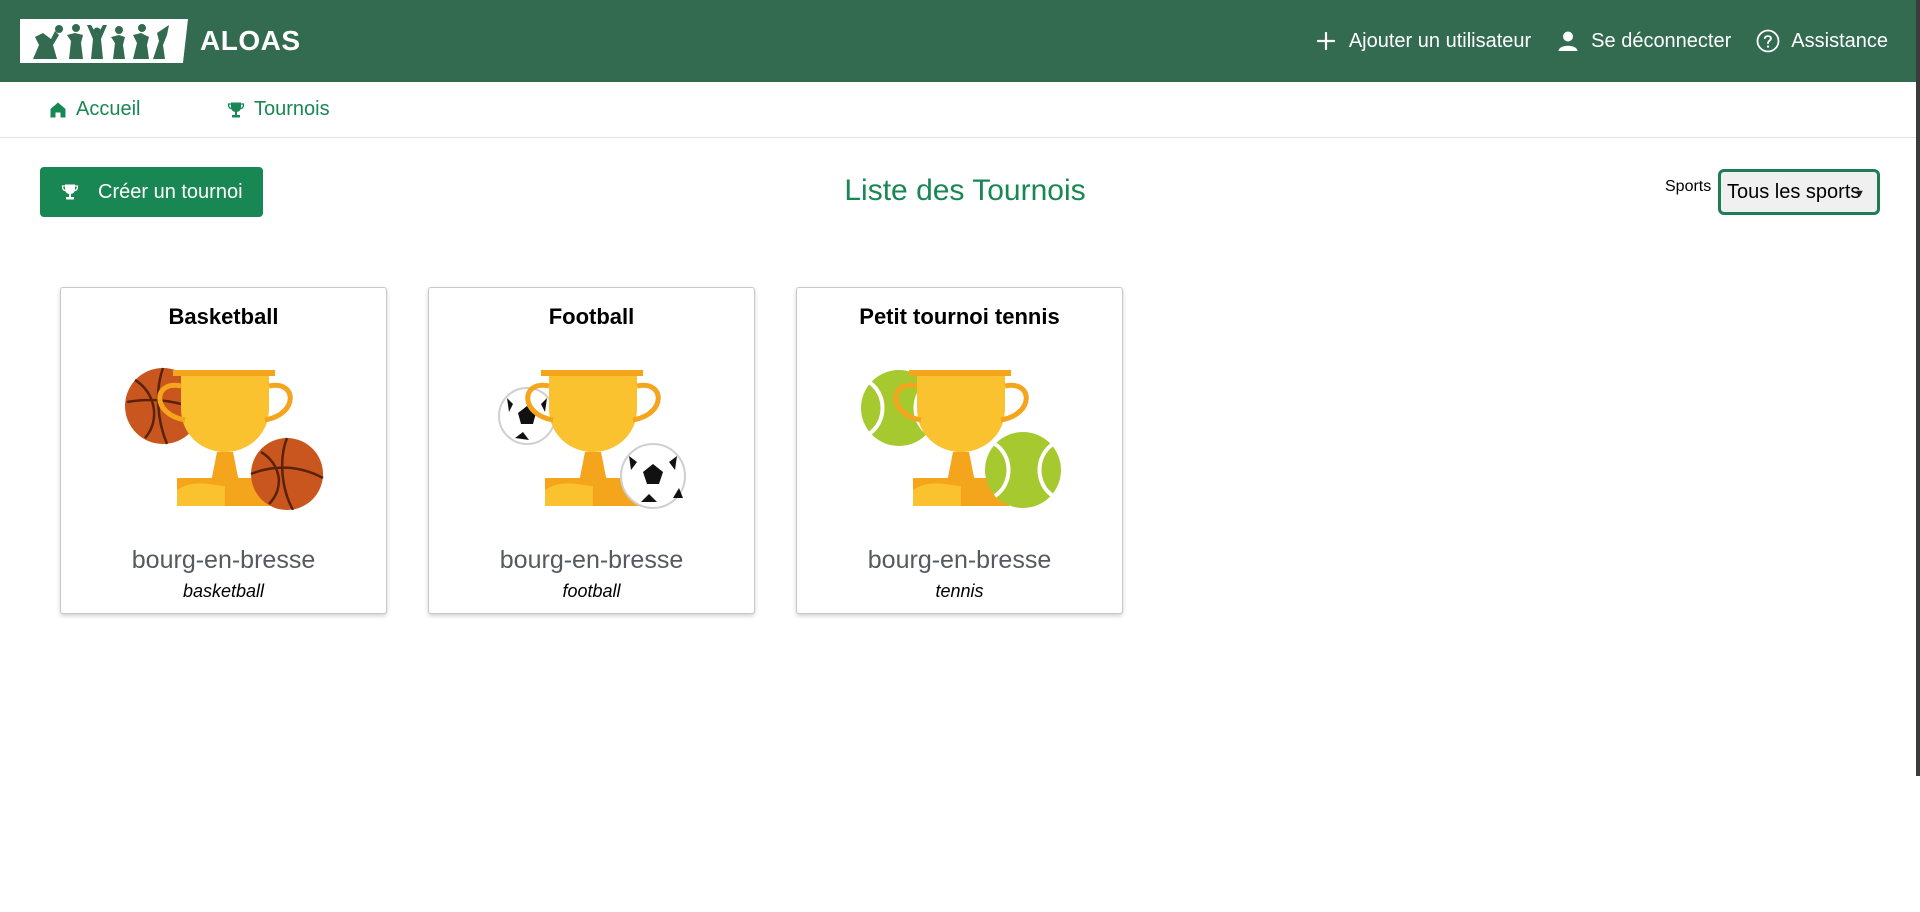  What do you see at coordinates (1661, 40) in the screenshot?
I see `logout-label: Se déconnecter` at bounding box center [1661, 40].